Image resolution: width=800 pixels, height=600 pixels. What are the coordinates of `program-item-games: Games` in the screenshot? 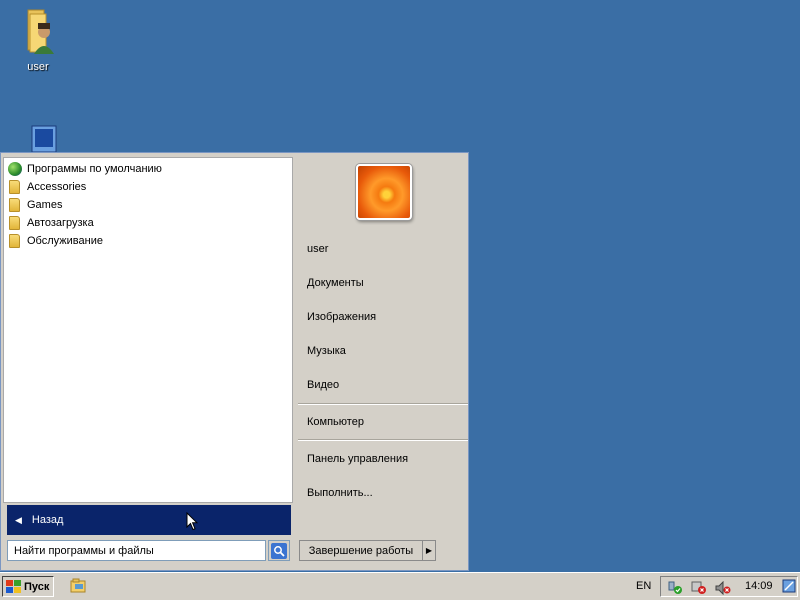 It's located at (149, 205).